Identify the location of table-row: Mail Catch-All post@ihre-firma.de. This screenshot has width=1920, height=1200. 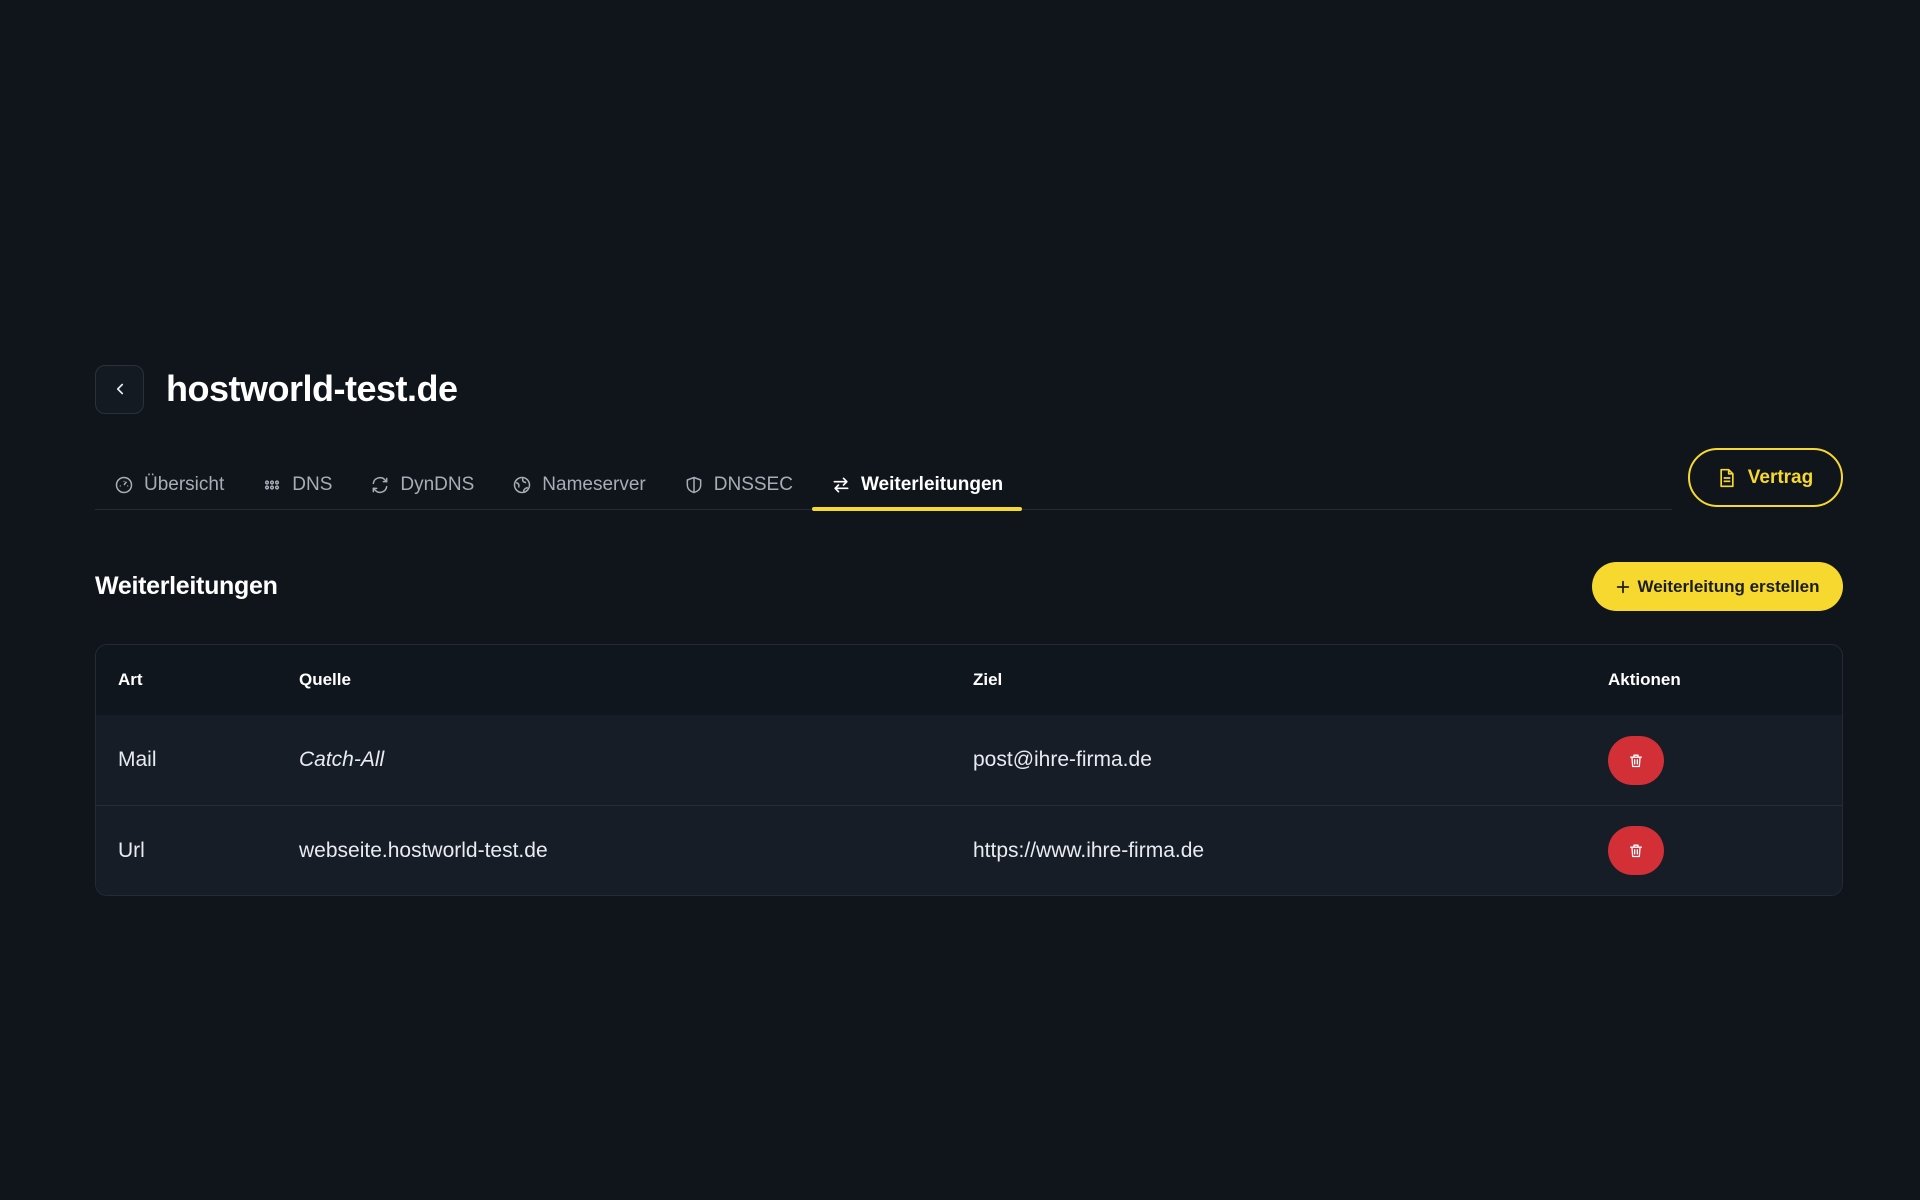
(969, 760).